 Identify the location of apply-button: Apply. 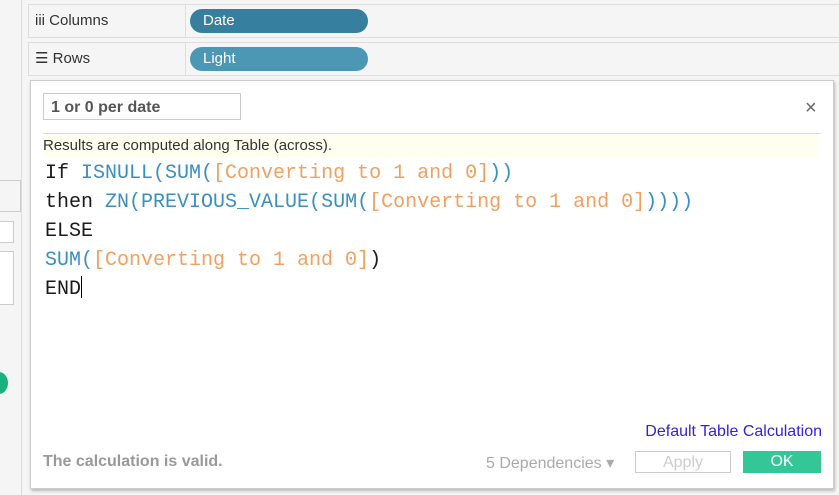
(683, 462).